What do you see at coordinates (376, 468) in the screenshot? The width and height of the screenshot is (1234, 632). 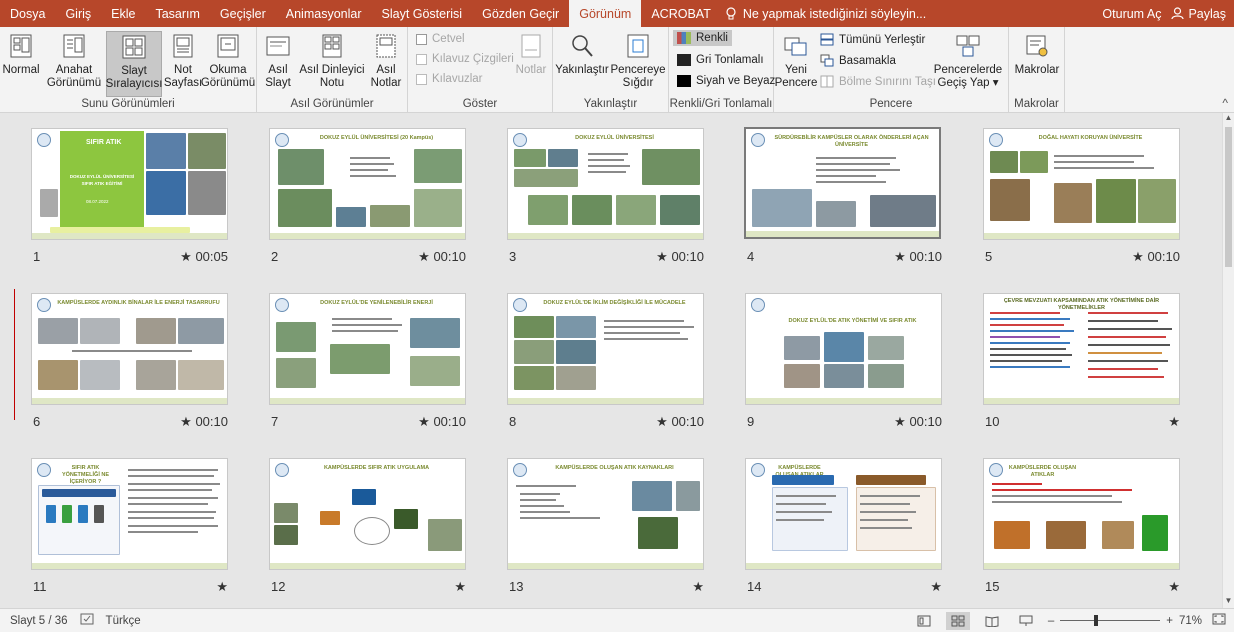 I see `slide12-title: KAMPÜSLERDE SIFIR ATIK UYGULAMA` at bounding box center [376, 468].